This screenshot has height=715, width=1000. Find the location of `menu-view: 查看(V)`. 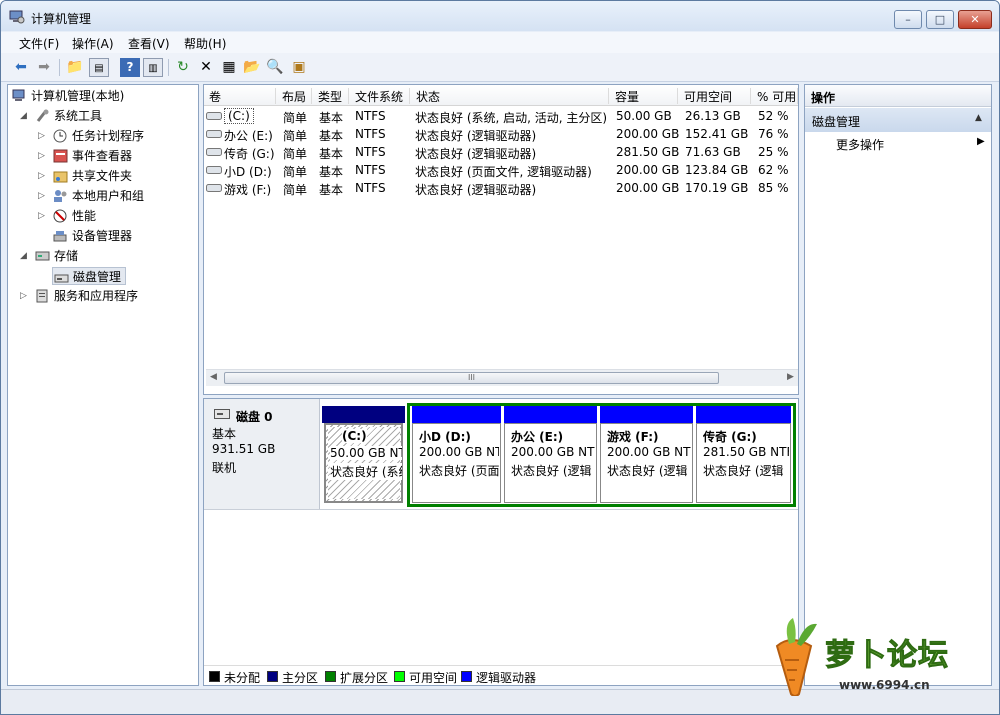

menu-view: 查看(V) is located at coordinates (149, 43).